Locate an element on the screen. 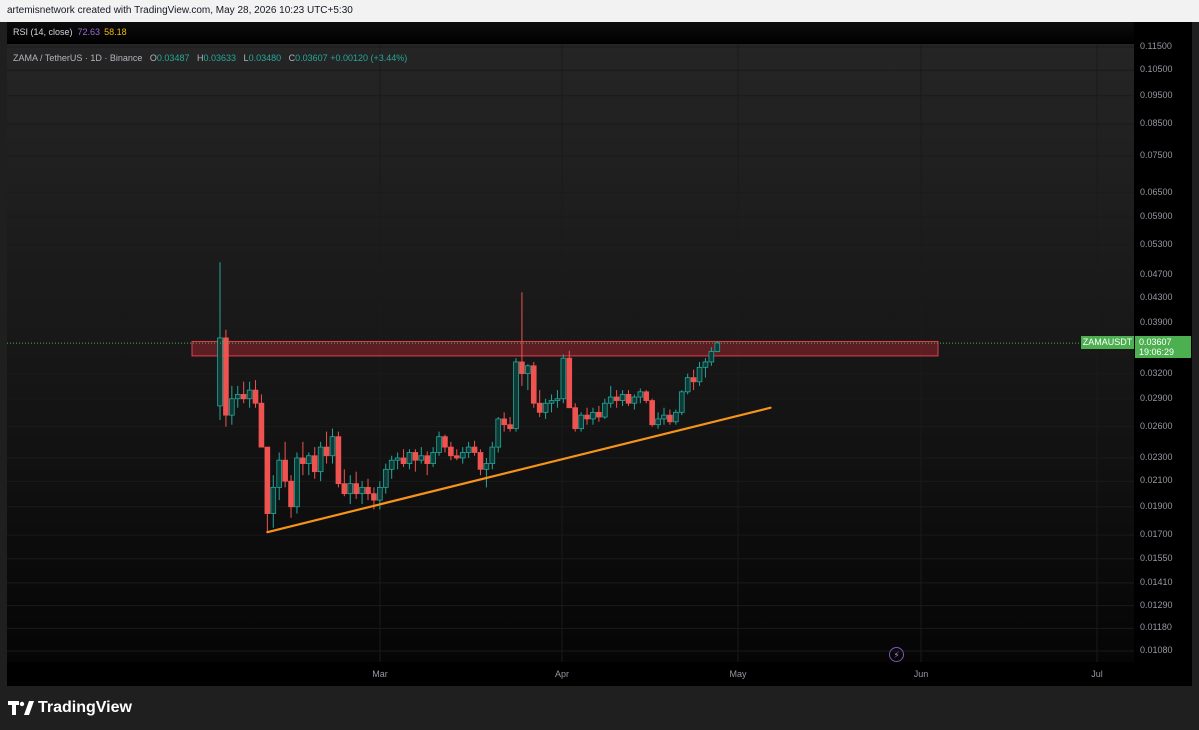 This screenshot has height=730, width=1199. candle-body-down is located at coordinates (445, 442).